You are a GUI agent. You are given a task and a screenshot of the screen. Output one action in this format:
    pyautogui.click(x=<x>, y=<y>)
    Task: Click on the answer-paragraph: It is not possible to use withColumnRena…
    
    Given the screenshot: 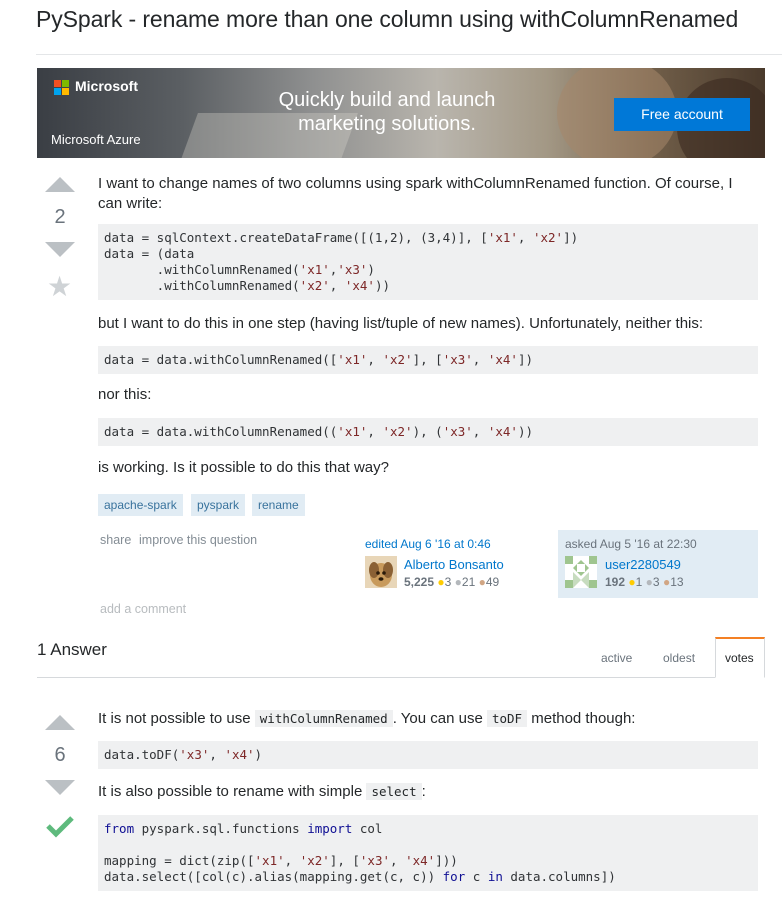 What is the action you would take?
    pyautogui.click(x=367, y=718)
    